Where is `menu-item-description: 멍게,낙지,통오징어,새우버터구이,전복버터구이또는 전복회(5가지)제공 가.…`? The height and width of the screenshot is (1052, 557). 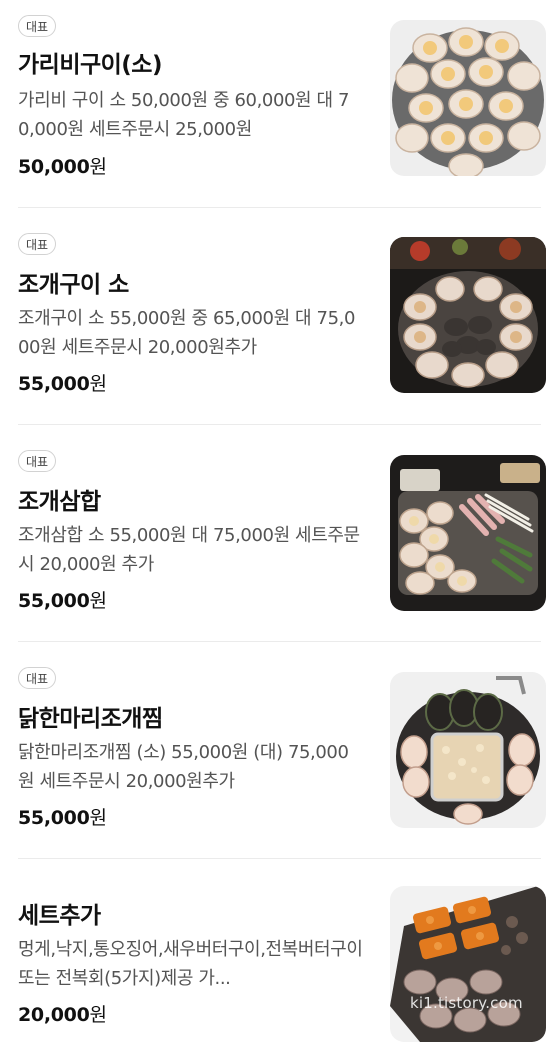
menu-item-description: 멍게,낙지,통오징어,새우버터구이,전복버터구이또는 전복회(5가지)제공 가.… is located at coordinates (190, 964).